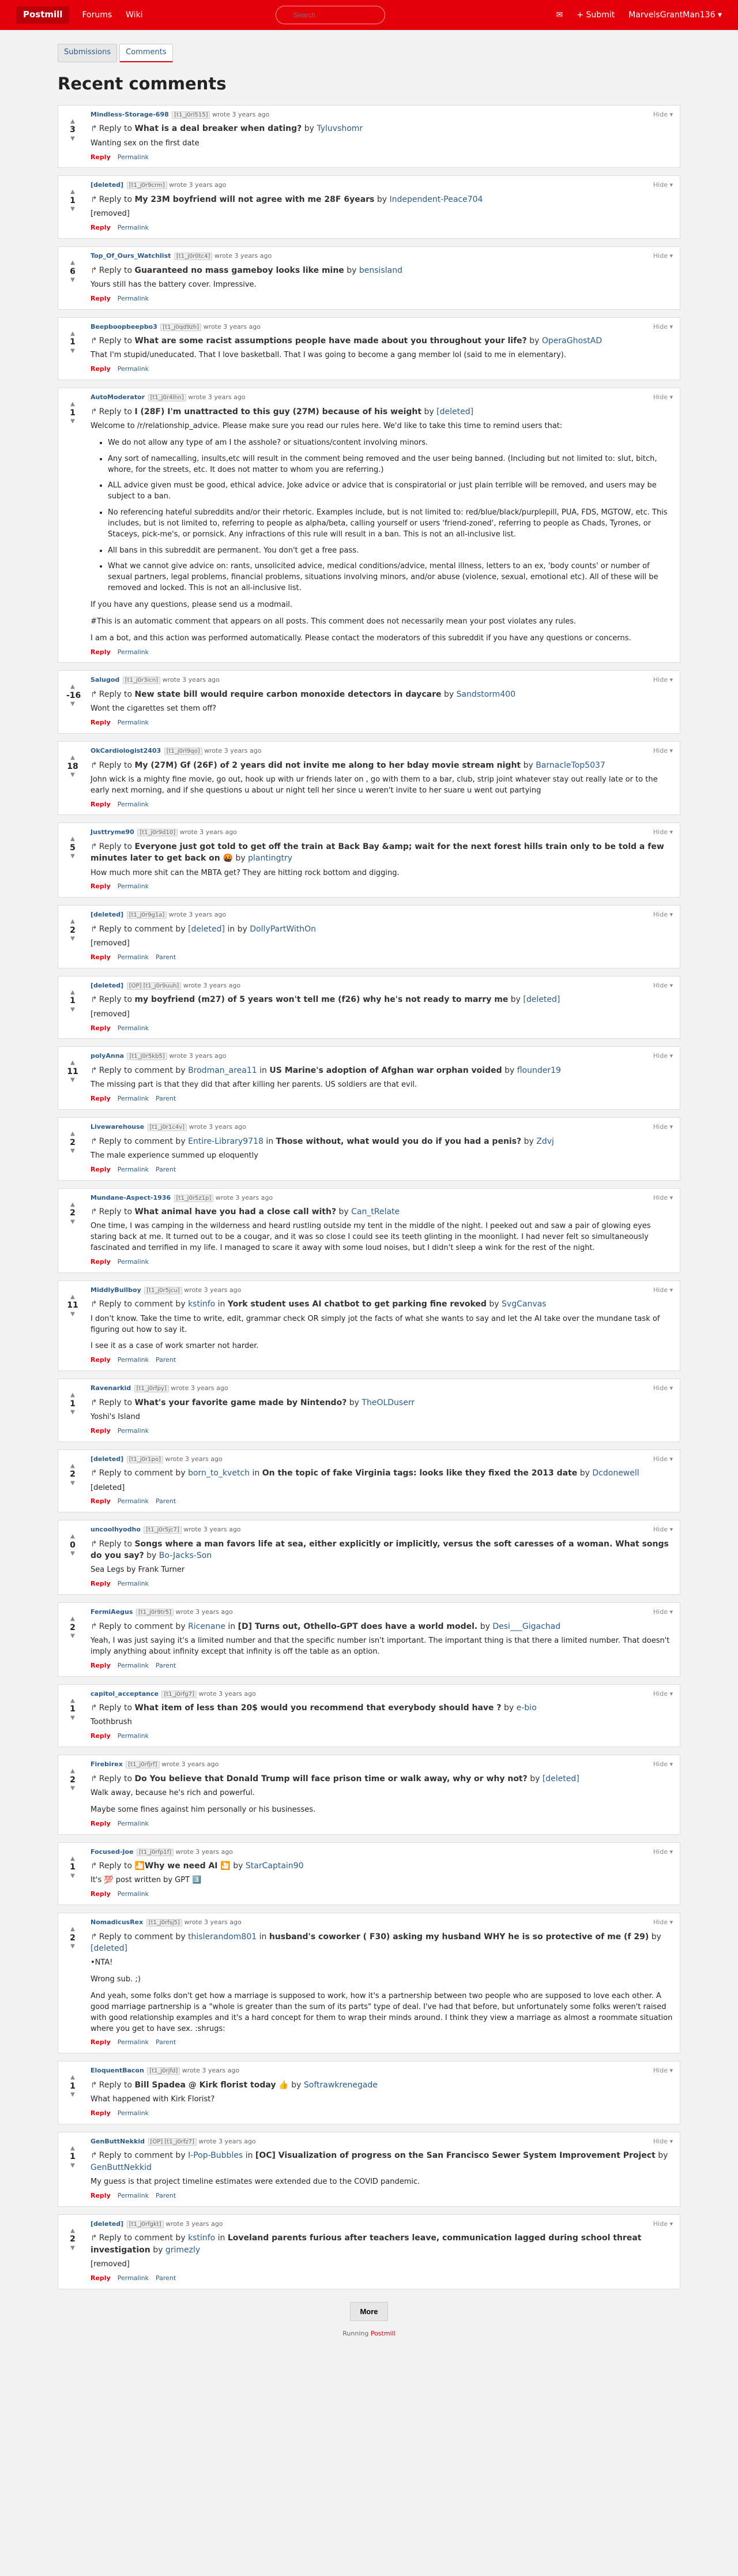 The image size is (738, 2576). What do you see at coordinates (526, 1626) in the screenshot?
I see `thread-author-link: Desi___Gigachad` at bounding box center [526, 1626].